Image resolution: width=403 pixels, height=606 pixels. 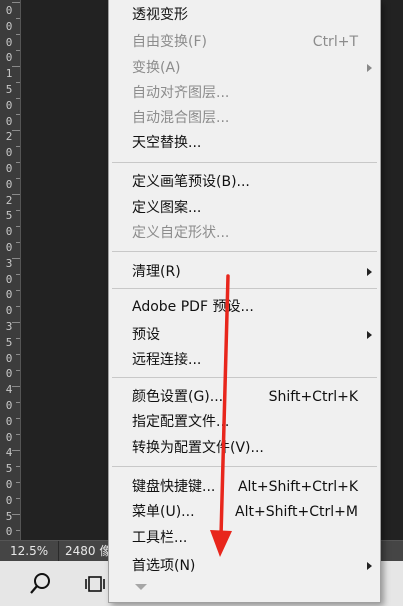 What do you see at coordinates (156, 68) in the screenshot?
I see `menu-item-label: 变换(A)` at bounding box center [156, 68].